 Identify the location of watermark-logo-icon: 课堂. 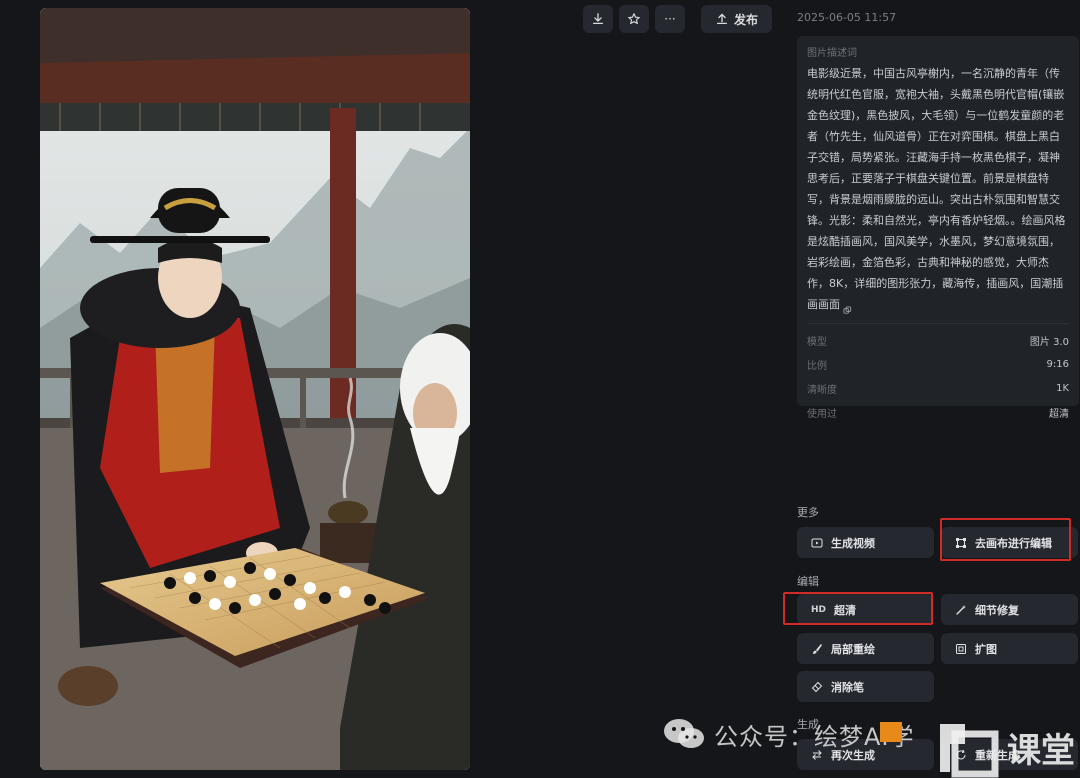
(1007, 751).